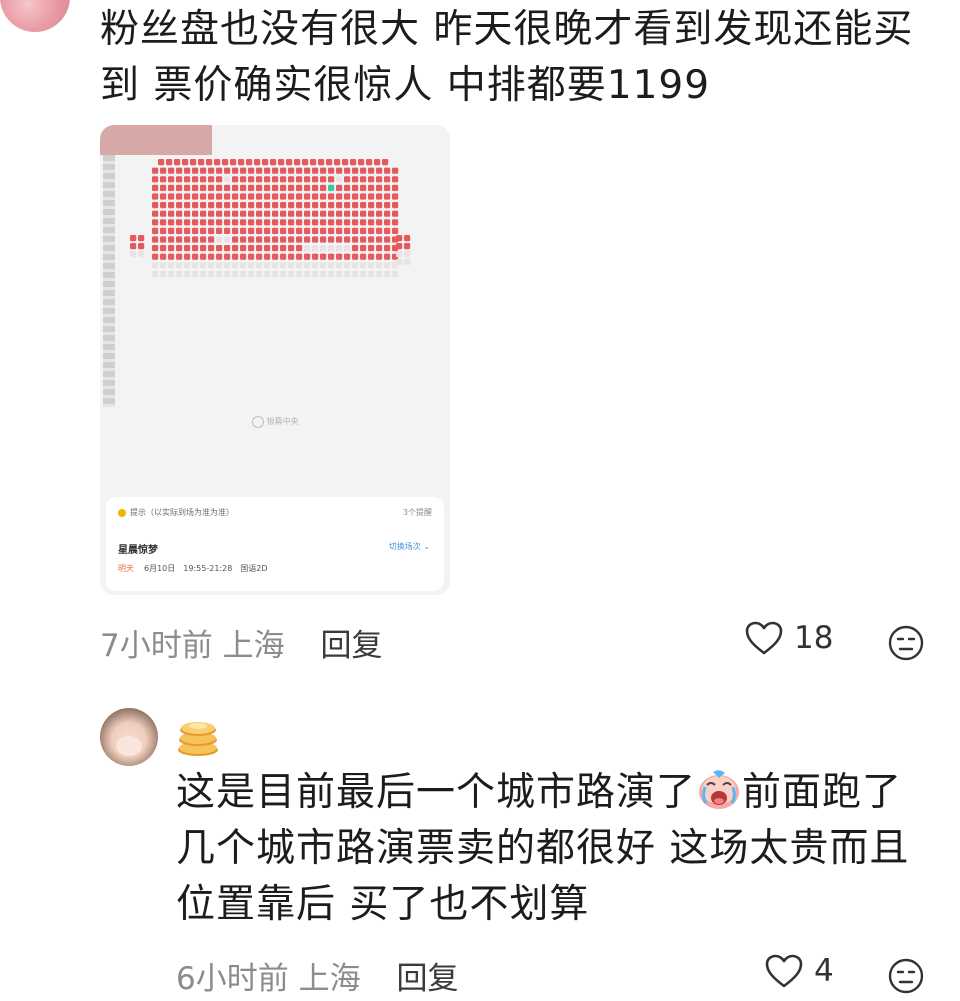 Image resolution: width=960 pixels, height=1001 pixels. Describe the element at coordinates (270, 218) in the screenshot. I see `seat-map` at that location.